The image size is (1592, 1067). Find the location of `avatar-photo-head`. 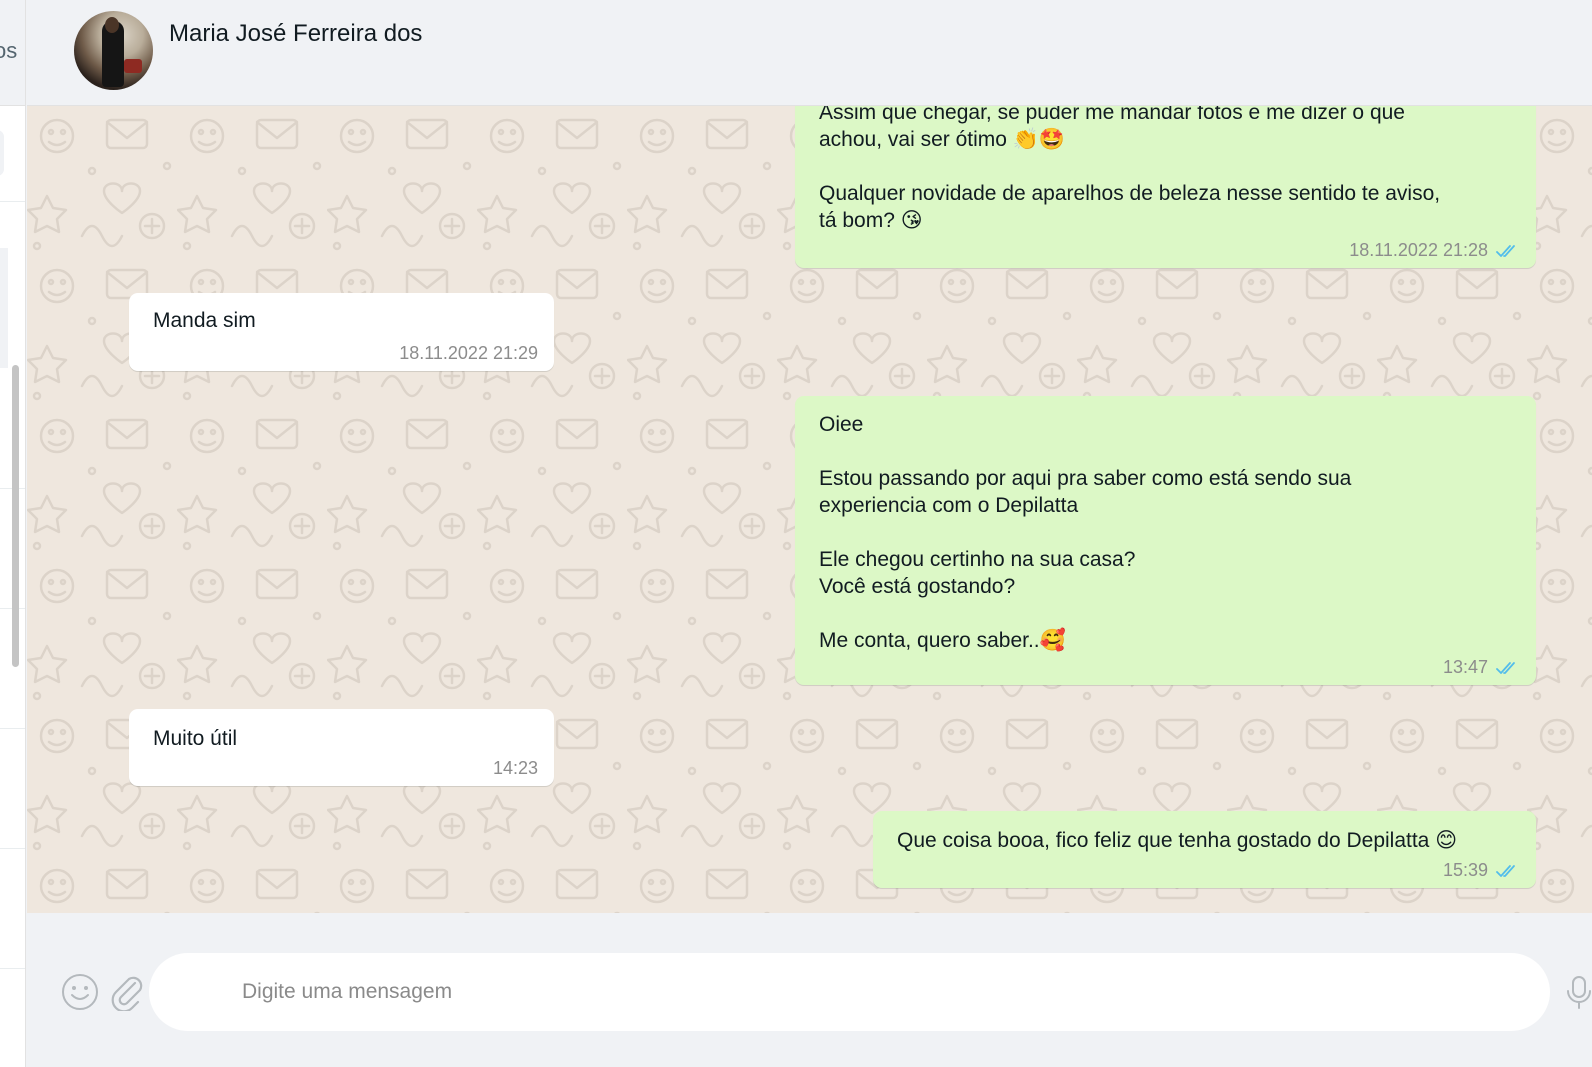

avatar-photo-head is located at coordinates (112, 25).